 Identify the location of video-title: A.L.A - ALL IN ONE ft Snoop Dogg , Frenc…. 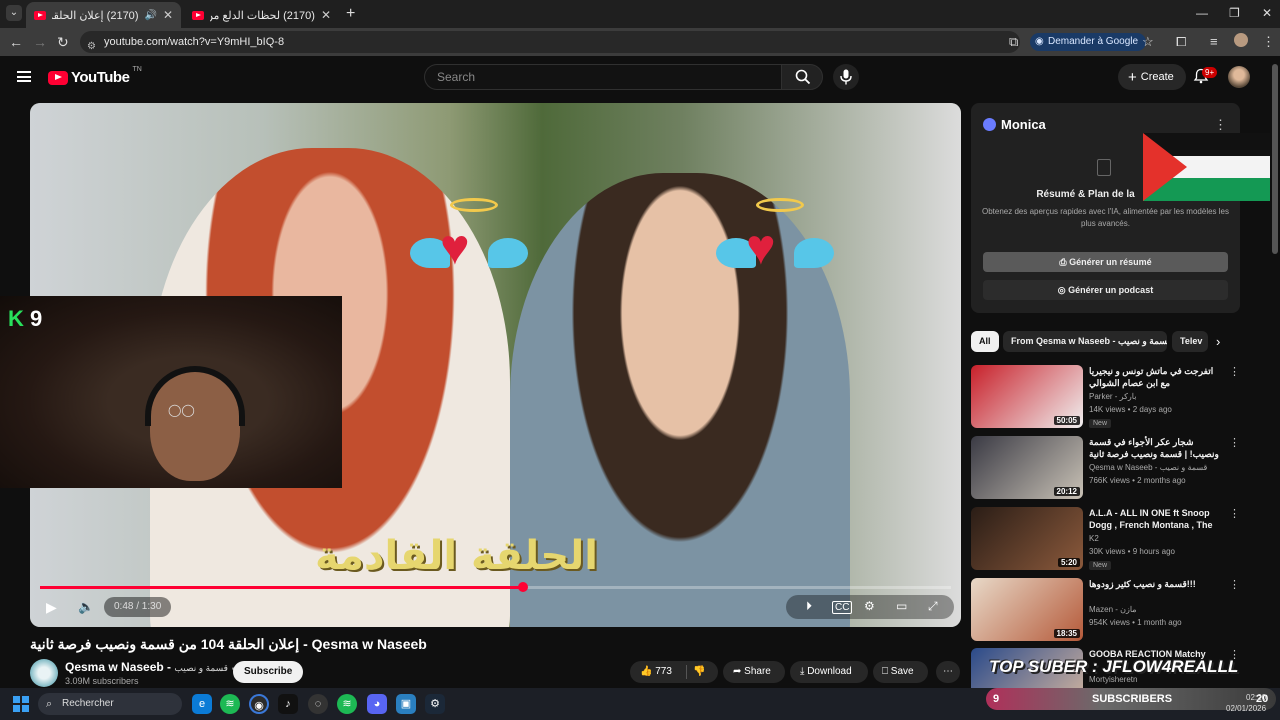
(1154, 519).